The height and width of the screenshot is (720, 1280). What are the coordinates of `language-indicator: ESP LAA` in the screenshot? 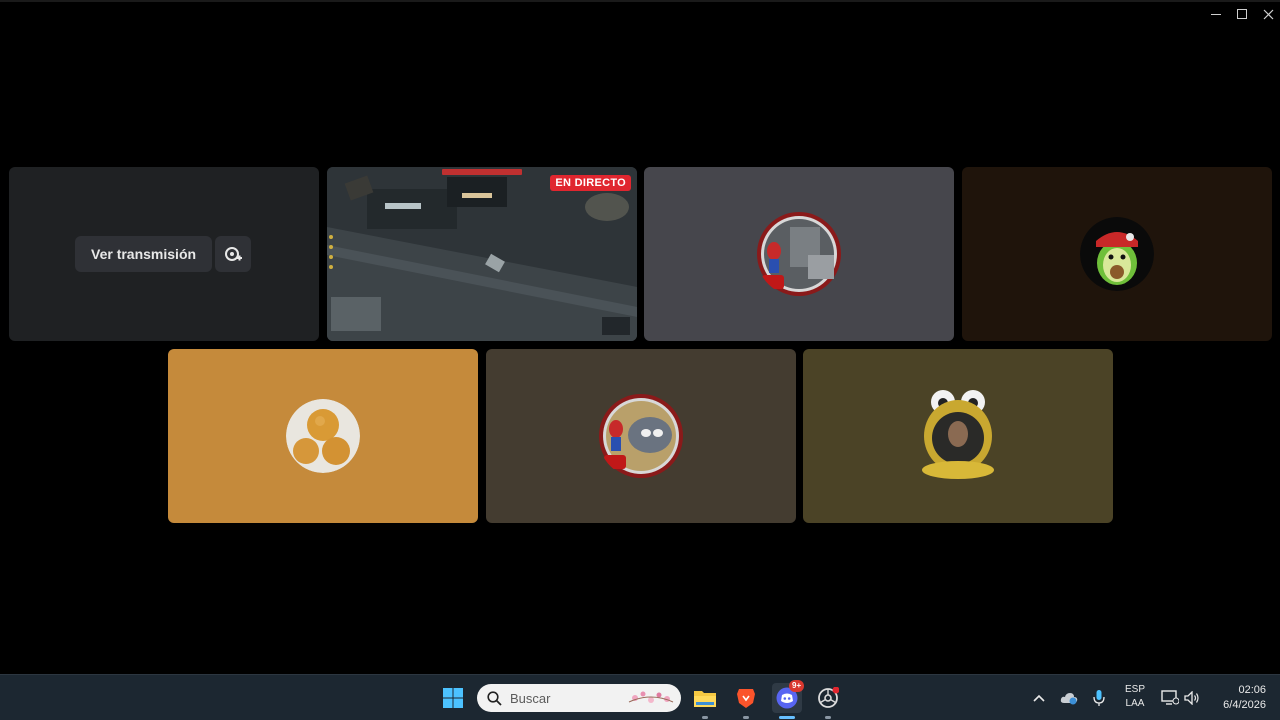 It's located at (1135, 696).